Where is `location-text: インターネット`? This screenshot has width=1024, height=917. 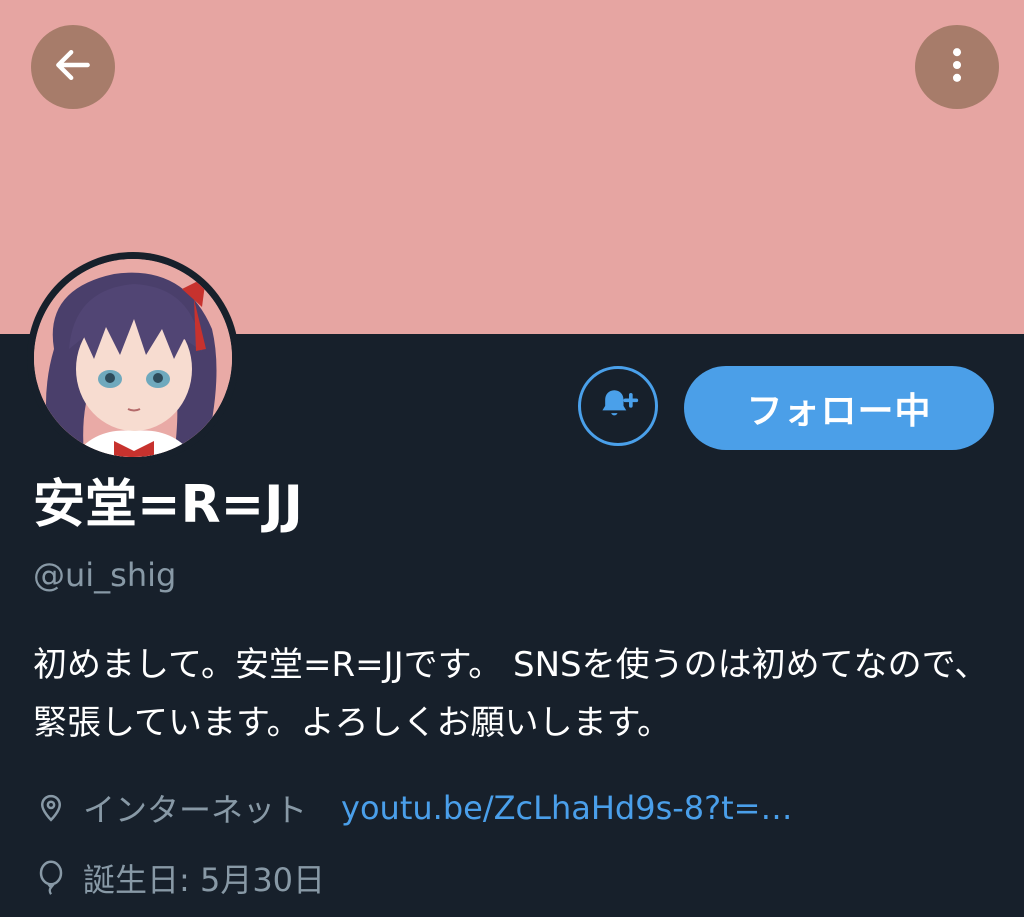
location-text: インターネット is located at coordinates (195, 810).